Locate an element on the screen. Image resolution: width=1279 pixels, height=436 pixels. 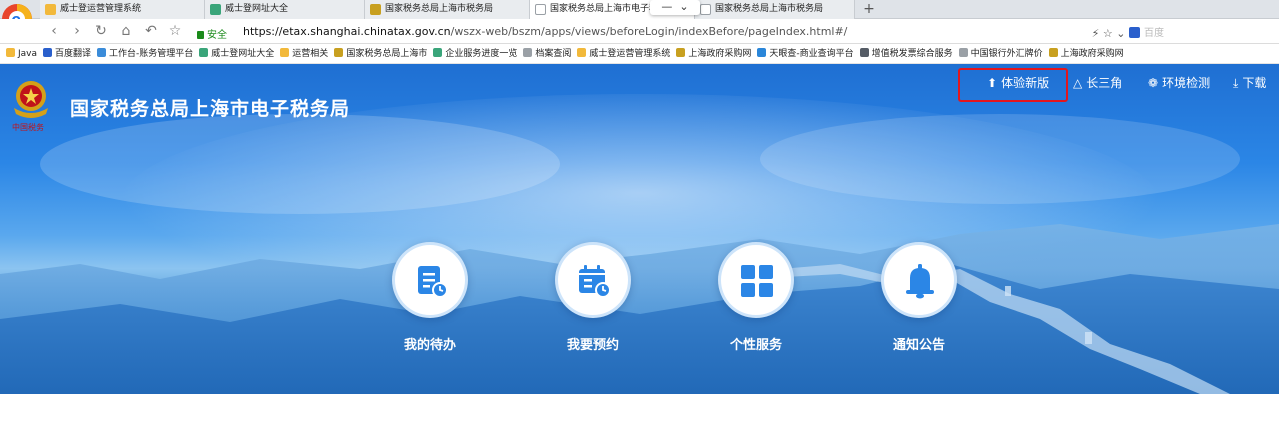
env-check-link: ❁ 环境检测 is located at coordinates (1179, 82).